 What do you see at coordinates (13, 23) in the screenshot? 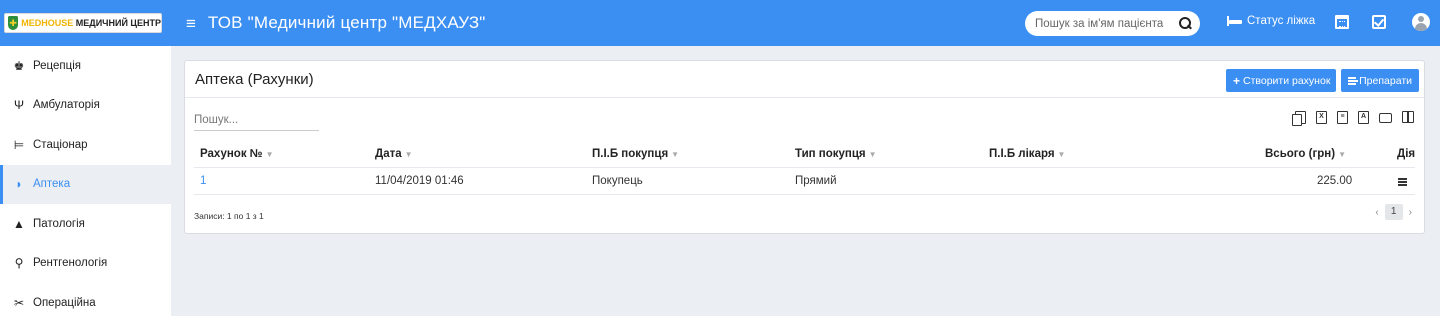
I see `shield-logo-icon: ✚` at bounding box center [13, 23].